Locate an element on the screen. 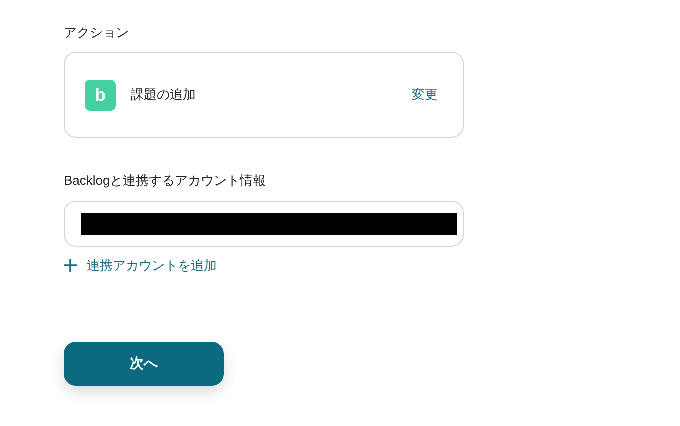 This screenshot has height=426, width=680. action-name: 課題の追加 is located at coordinates (163, 95).